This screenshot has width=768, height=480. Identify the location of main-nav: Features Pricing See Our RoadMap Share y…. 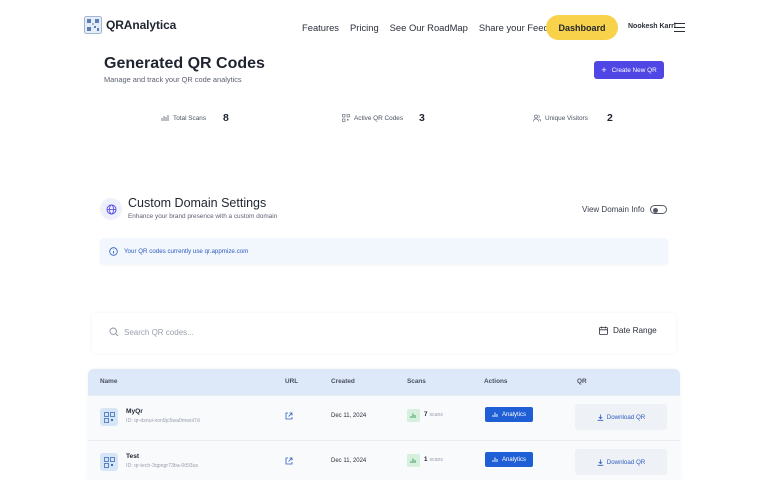
(440, 27).